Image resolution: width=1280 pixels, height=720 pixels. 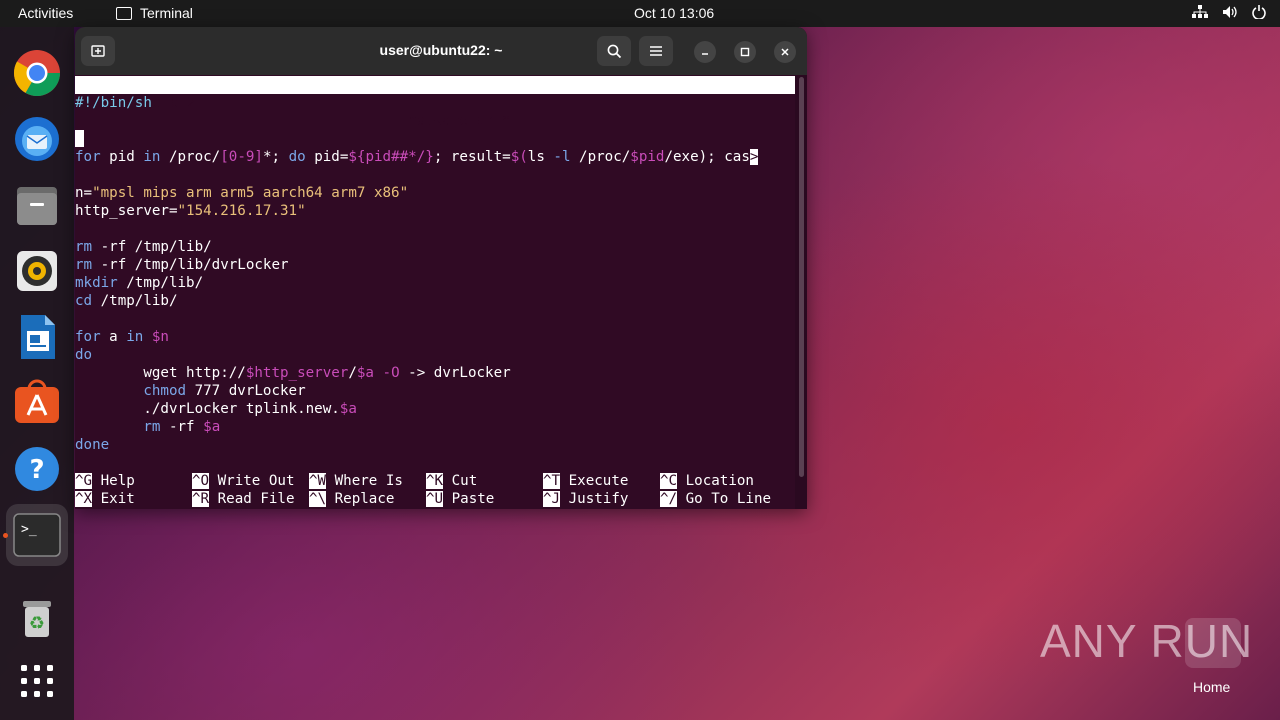 I want to click on search-icon, so click(x=614, y=51).